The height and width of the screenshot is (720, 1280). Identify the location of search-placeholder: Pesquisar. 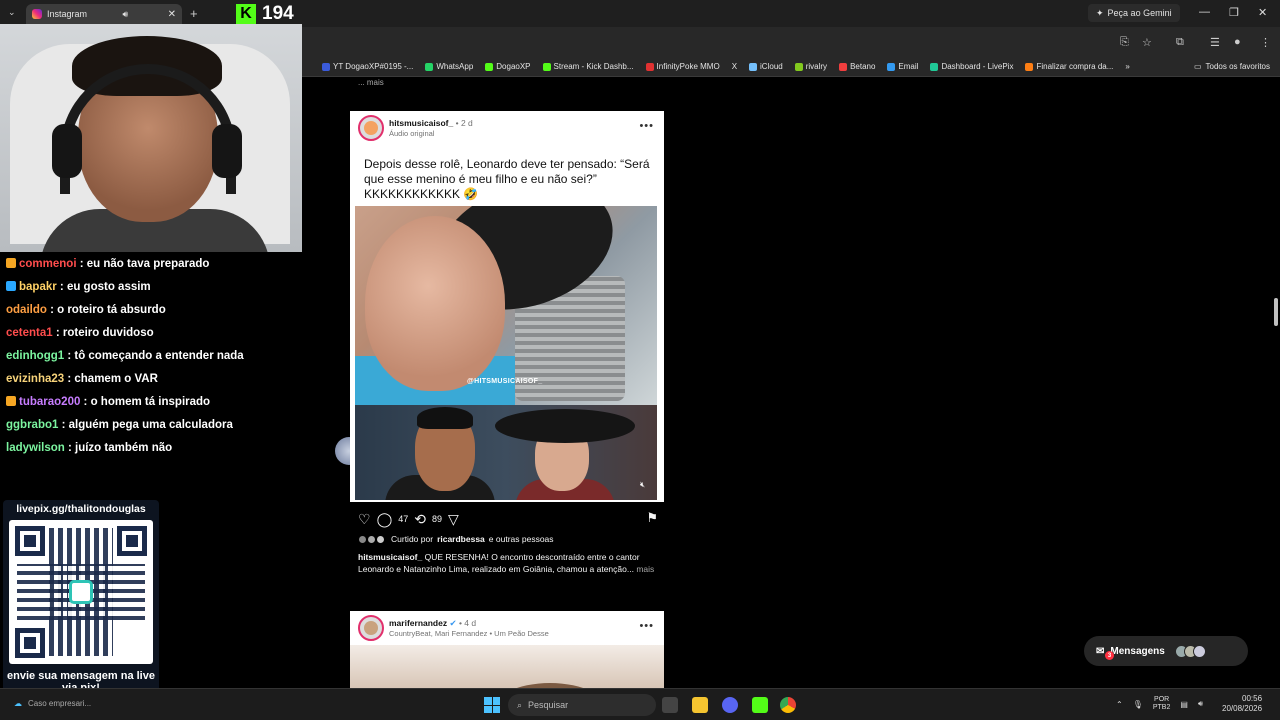
(548, 705).